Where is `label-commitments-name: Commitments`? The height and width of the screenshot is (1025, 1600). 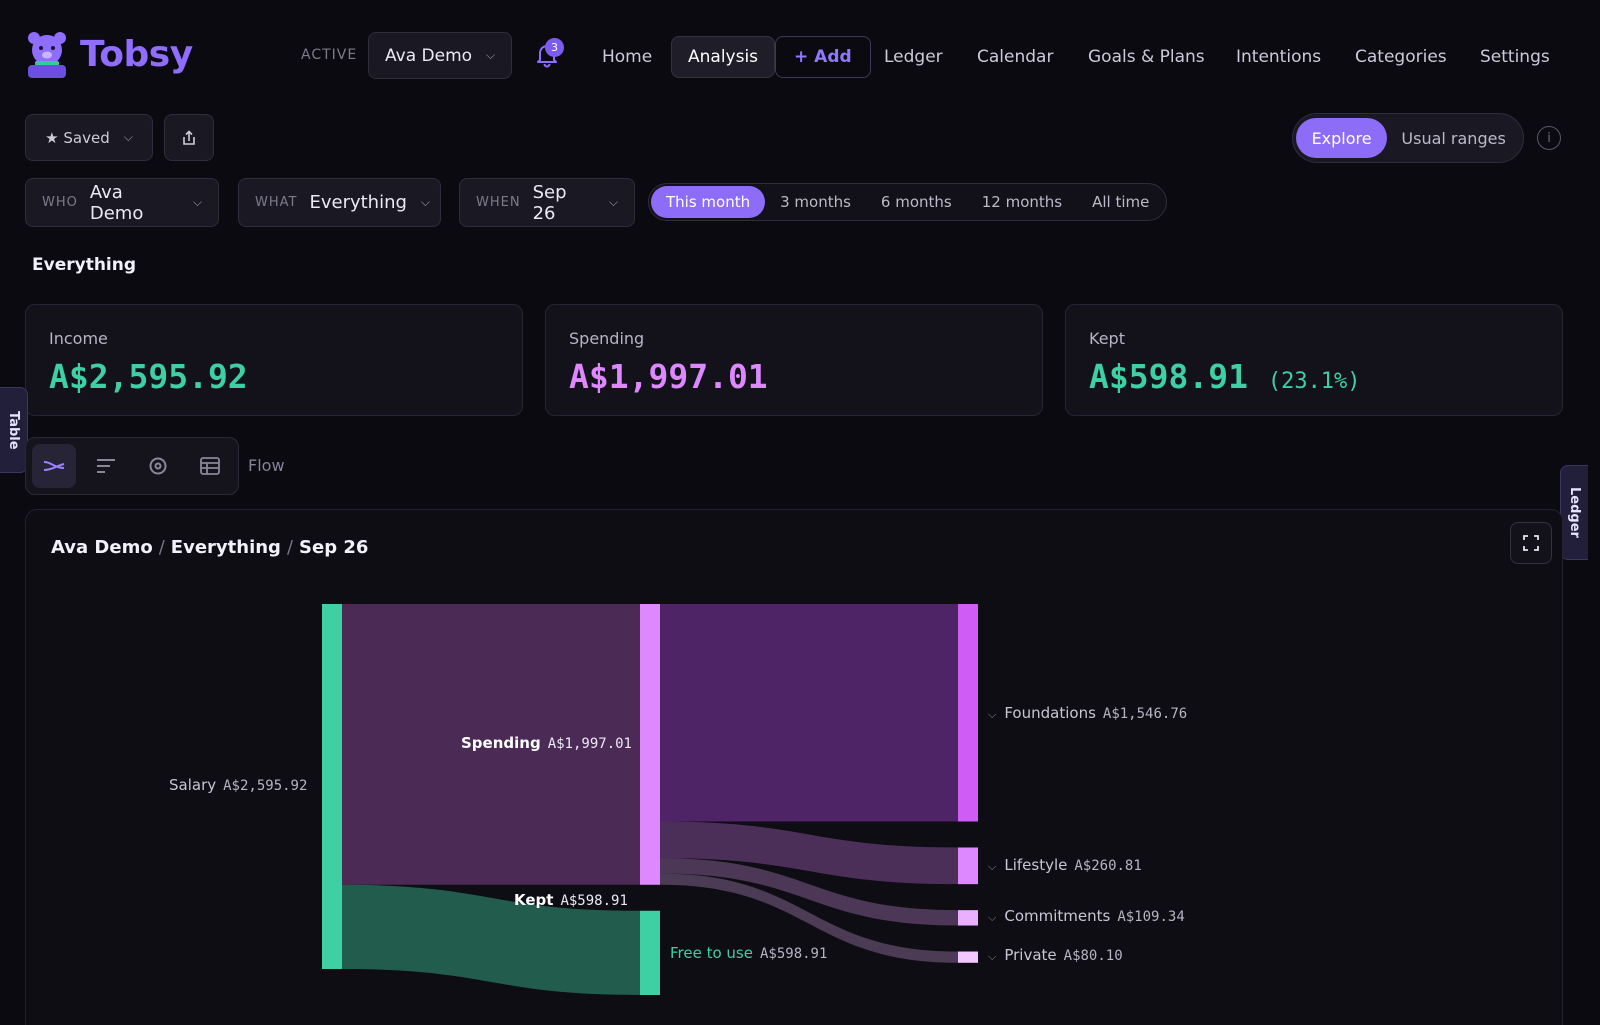
label-commitments-name: Commitments is located at coordinates (1057, 916).